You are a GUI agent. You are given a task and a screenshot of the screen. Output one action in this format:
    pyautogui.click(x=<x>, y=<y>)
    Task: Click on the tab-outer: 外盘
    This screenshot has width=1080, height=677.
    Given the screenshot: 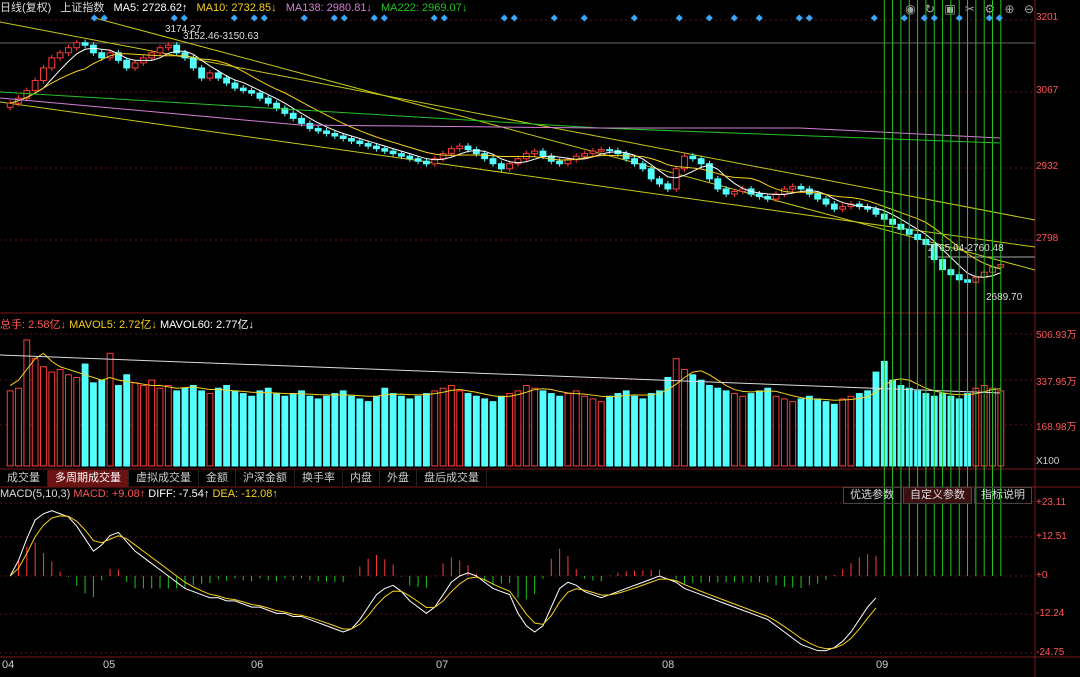 What is the action you would take?
    pyautogui.click(x=398, y=478)
    